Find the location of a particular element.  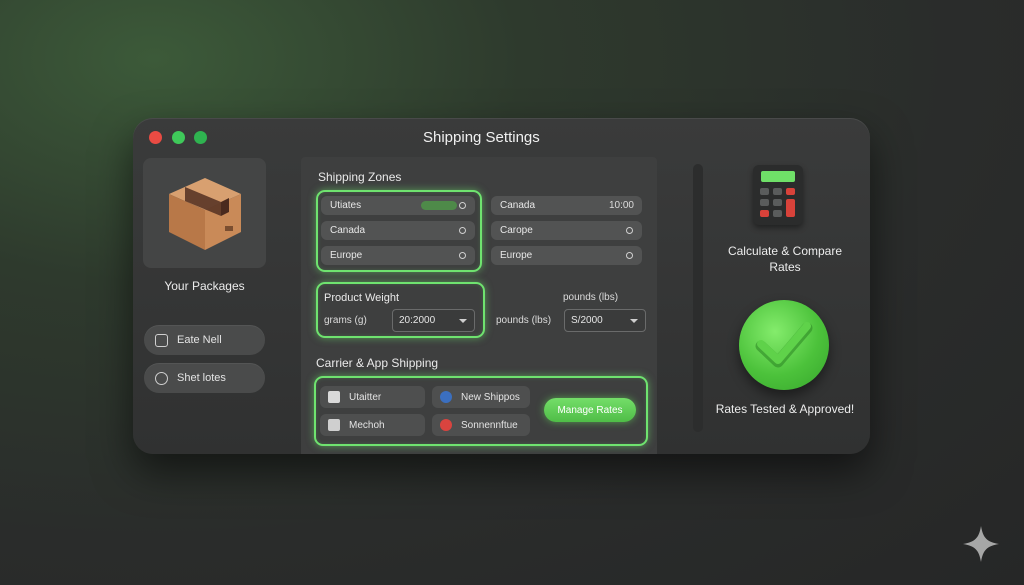

carrier-utaitter: Utaitter is located at coordinates (372, 397).